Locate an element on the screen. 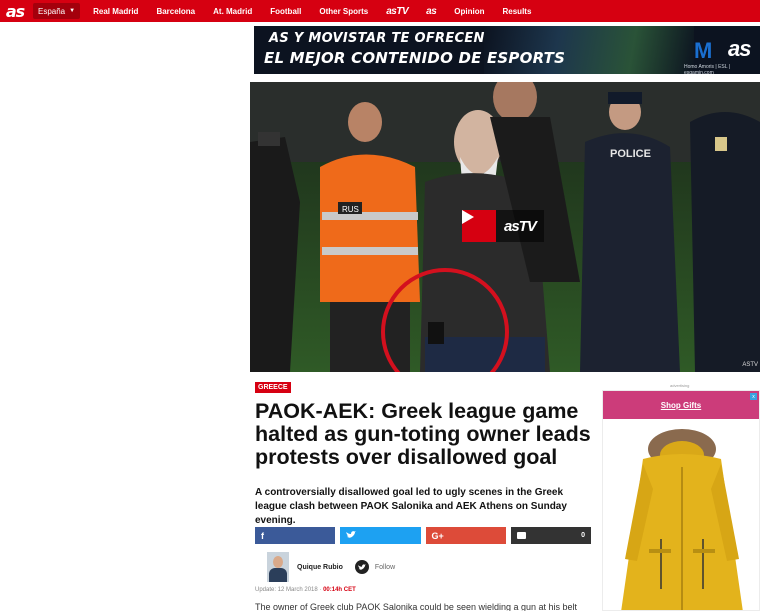 This screenshot has width=760, height=611. side-display-ad: Shop Gifts x is located at coordinates (681, 500).